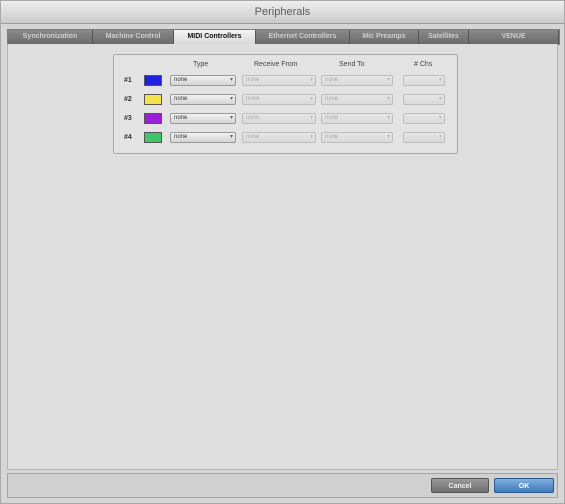  I want to click on row-label: #2, so click(128, 99).